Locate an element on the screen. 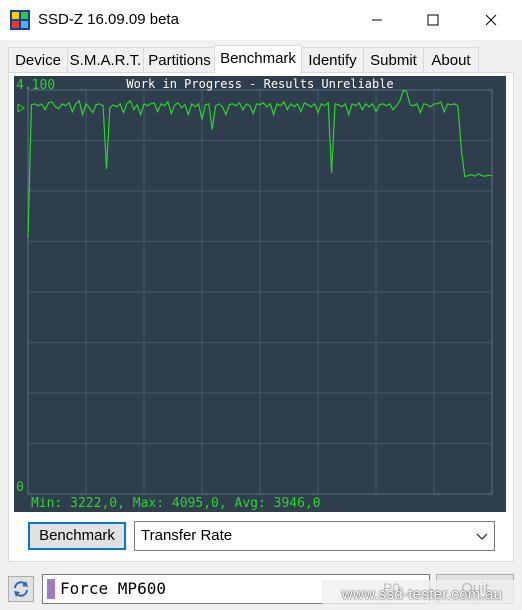  benchmark-mode-select: Transfer Rate is located at coordinates (314, 536).